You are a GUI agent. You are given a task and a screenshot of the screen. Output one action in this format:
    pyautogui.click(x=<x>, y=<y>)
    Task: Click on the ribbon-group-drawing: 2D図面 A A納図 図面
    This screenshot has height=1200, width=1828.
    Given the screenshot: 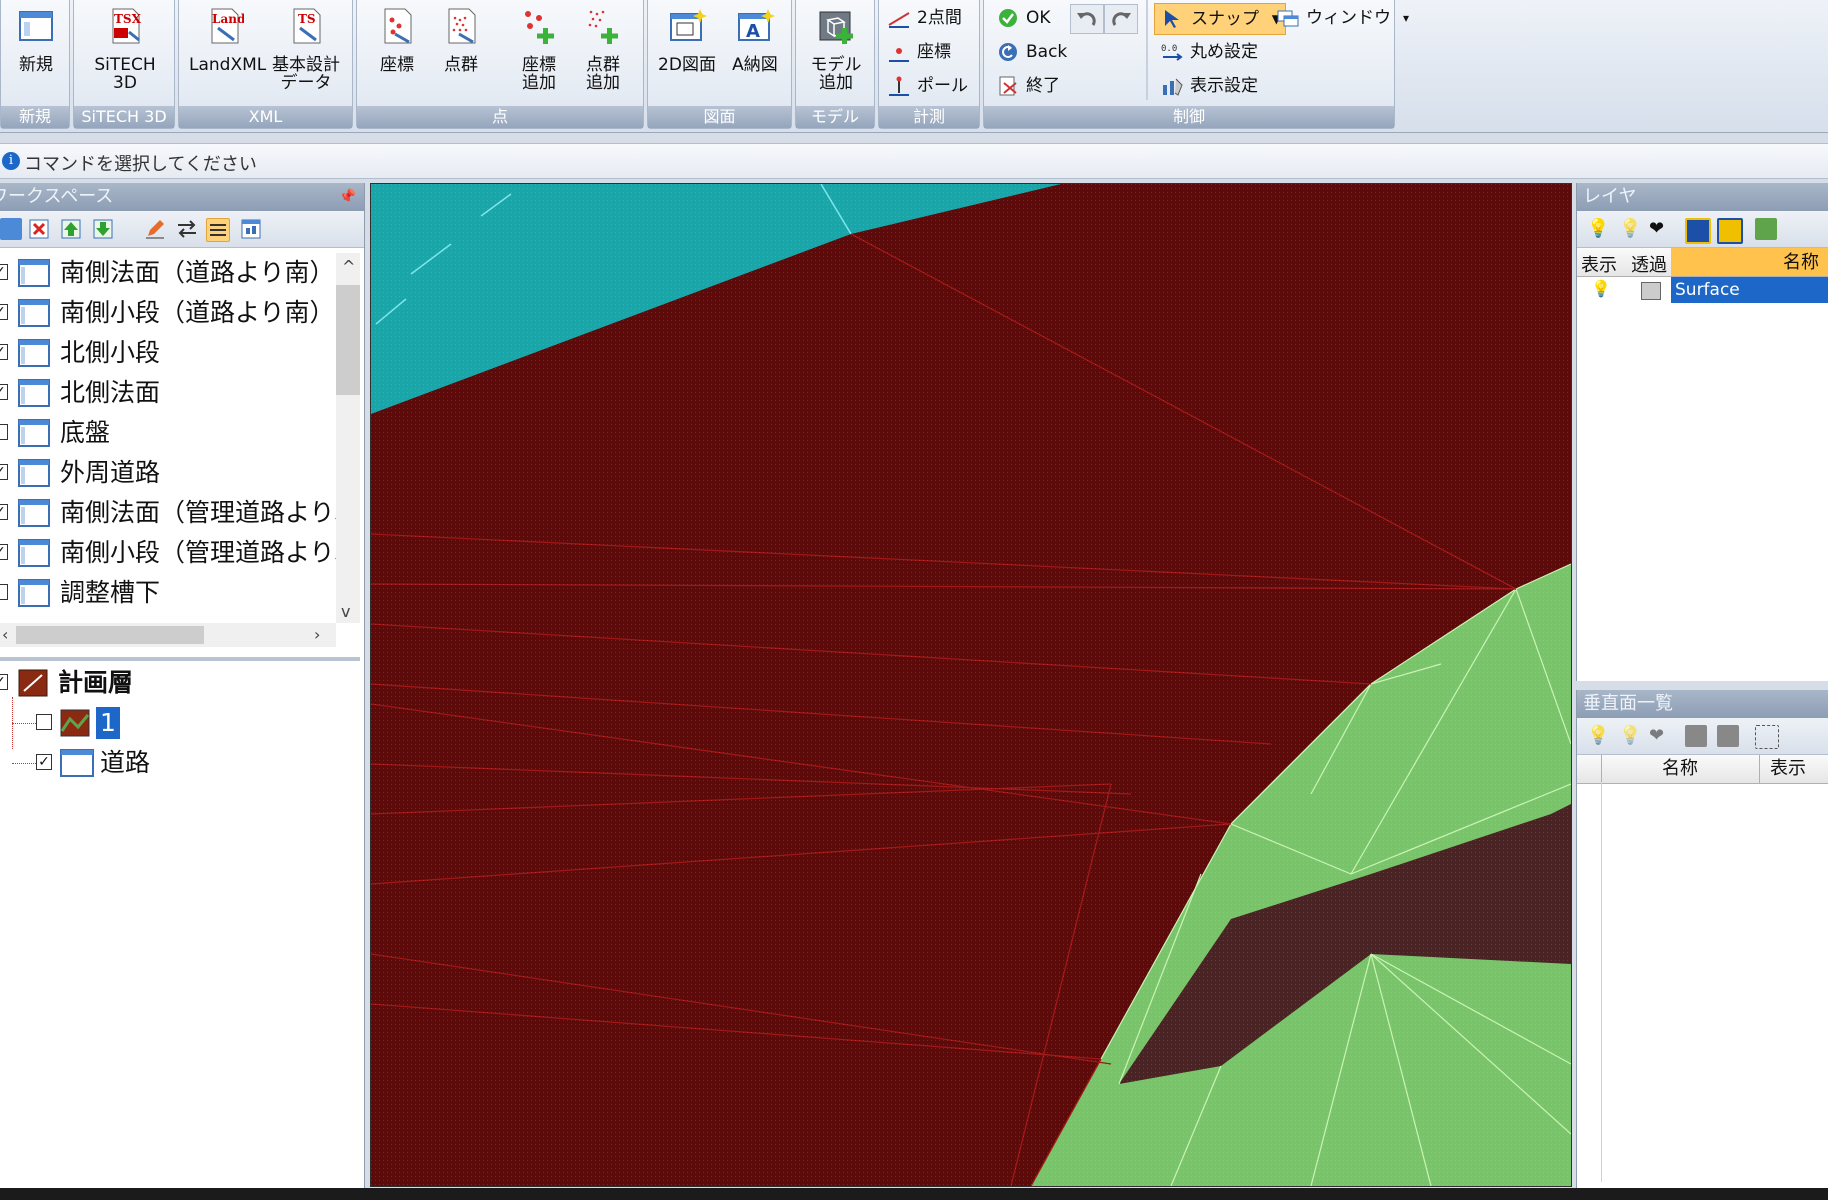 What is the action you would take?
    pyautogui.click(x=719, y=64)
    